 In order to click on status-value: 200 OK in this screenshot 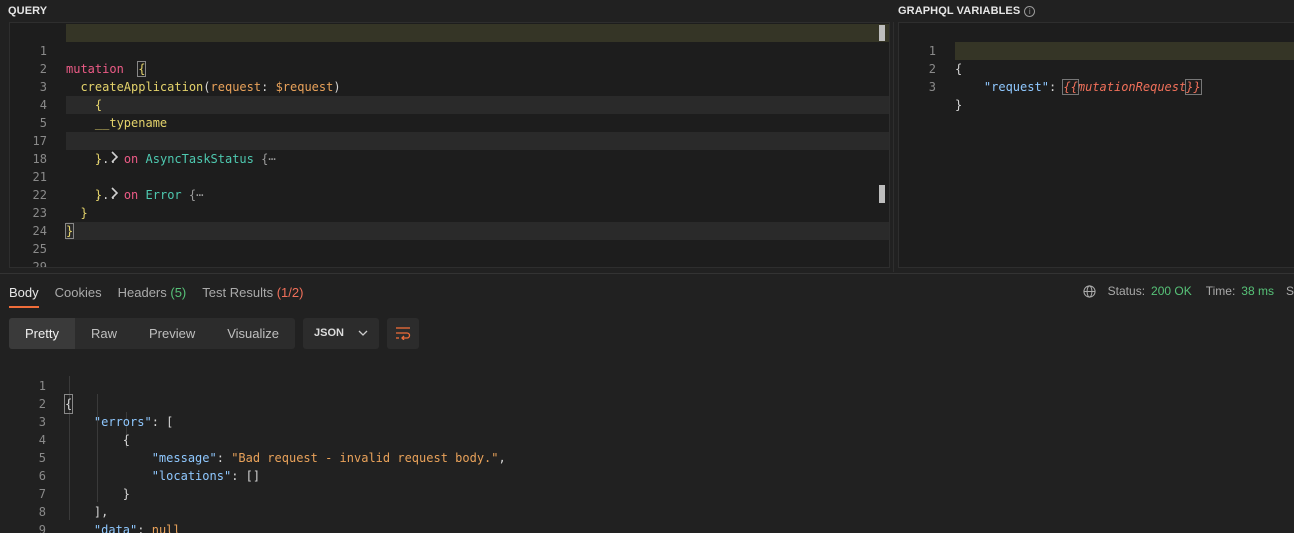, I will do `click(1171, 291)`.